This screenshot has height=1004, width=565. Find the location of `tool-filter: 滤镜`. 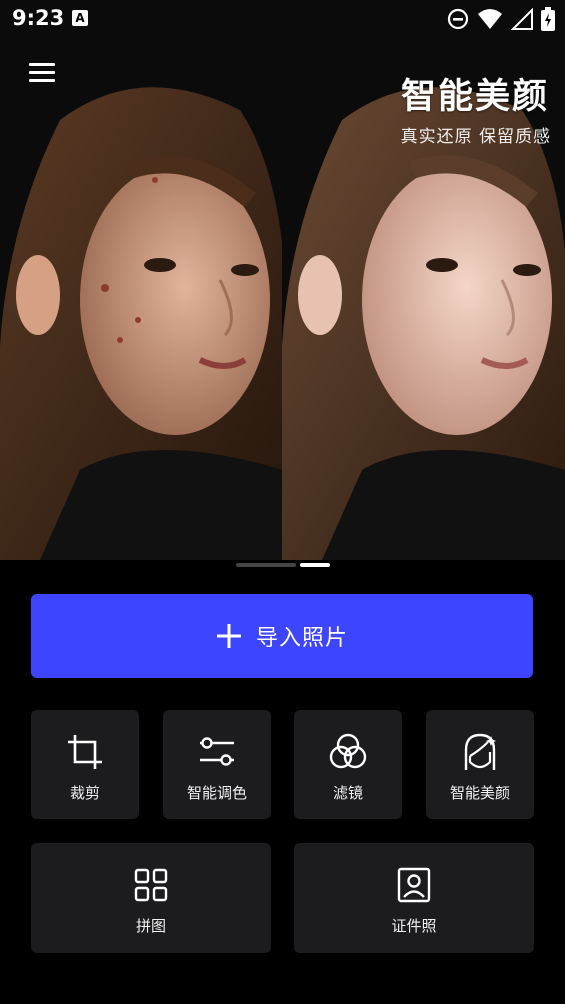

tool-filter: 滤镜 is located at coordinates (348, 764).